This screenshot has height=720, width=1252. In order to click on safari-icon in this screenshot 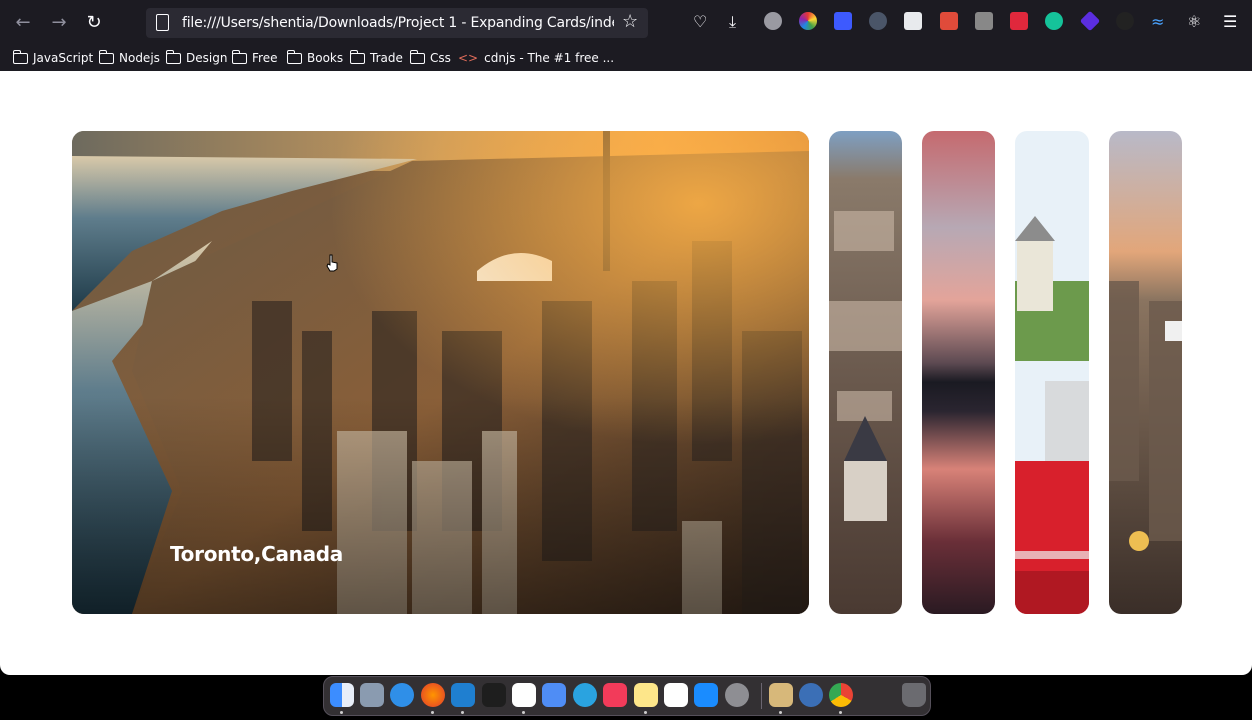, I will do `click(402, 695)`.